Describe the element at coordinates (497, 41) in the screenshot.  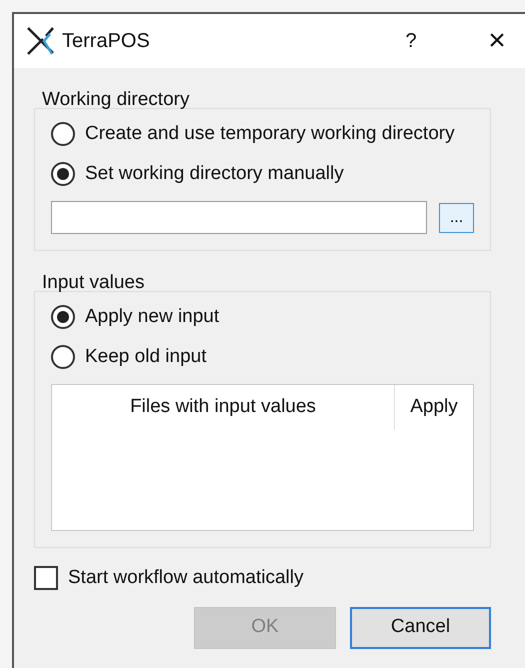
I see `close-button: ×` at that location.